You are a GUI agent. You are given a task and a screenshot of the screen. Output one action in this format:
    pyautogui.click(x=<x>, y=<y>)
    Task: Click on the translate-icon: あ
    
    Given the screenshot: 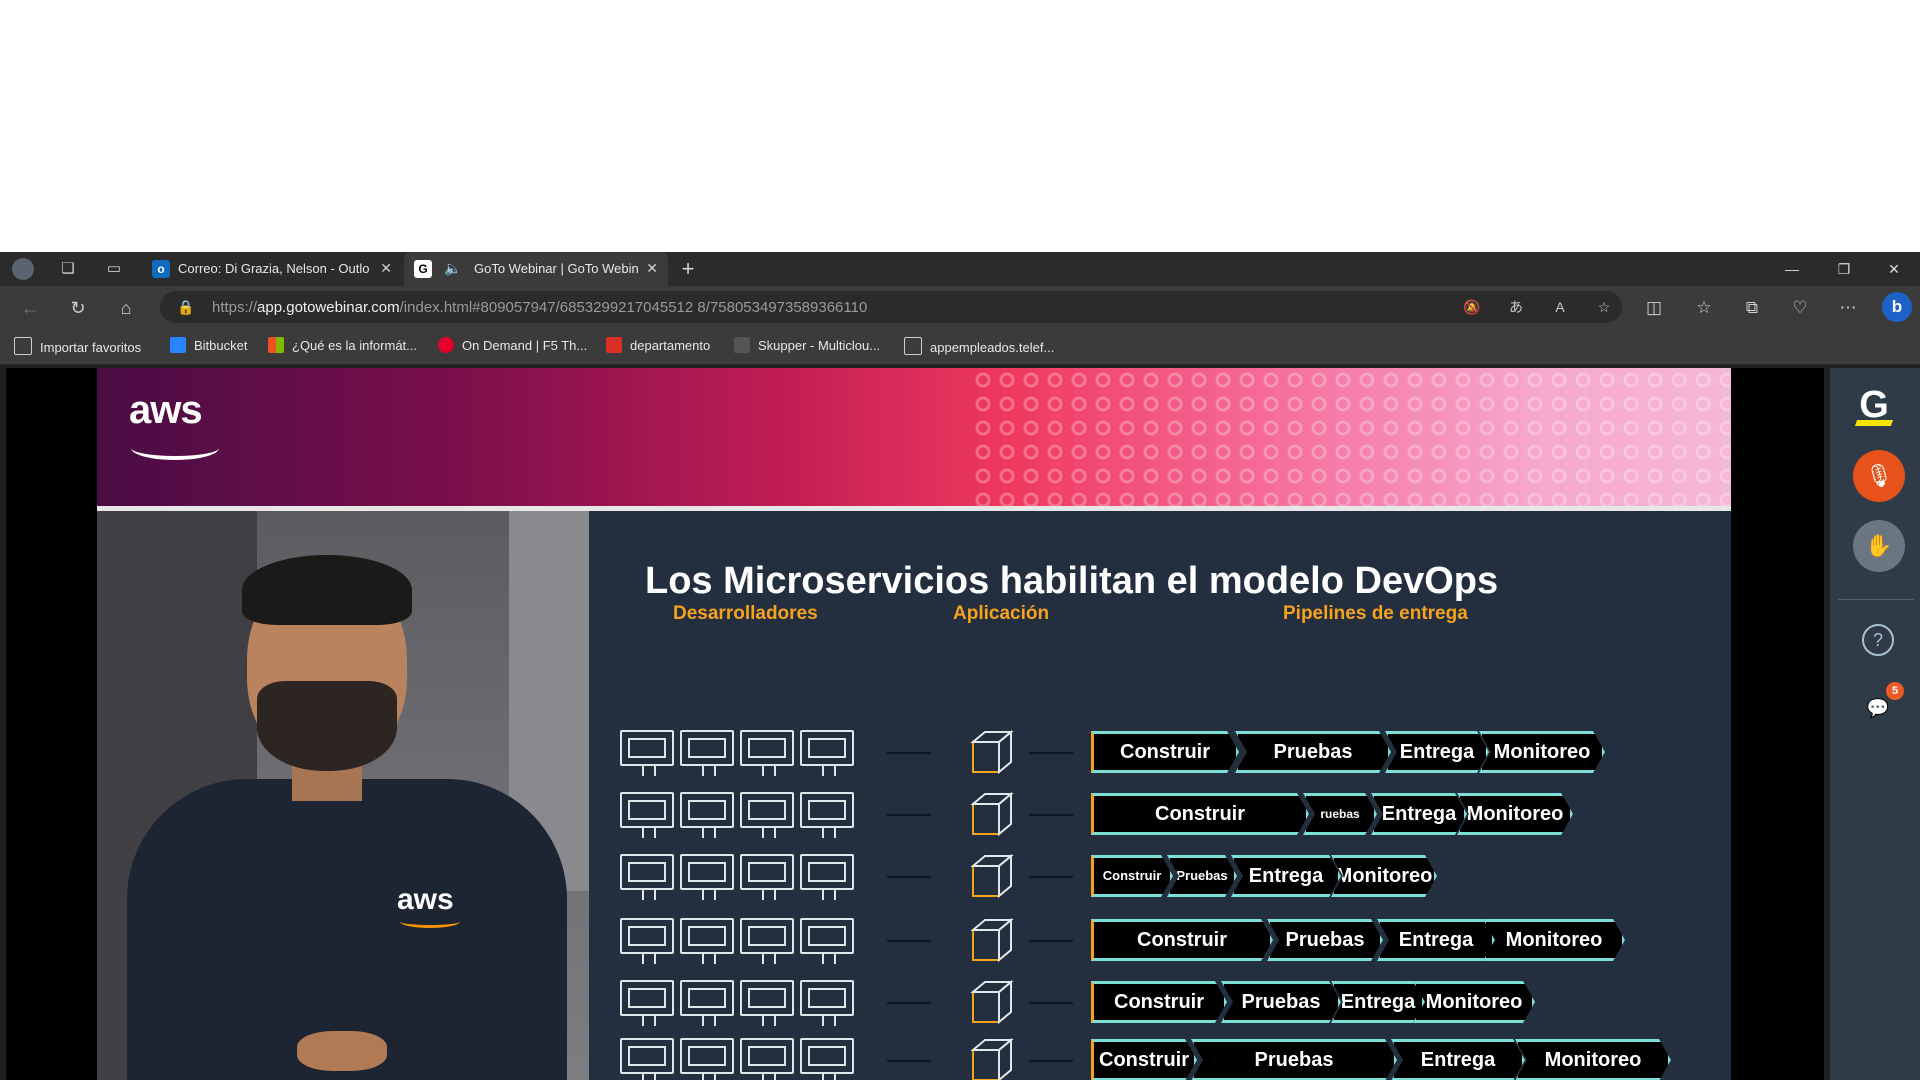 What is the action you would take?
    pyautogui.click(x=1516, y=307)
    